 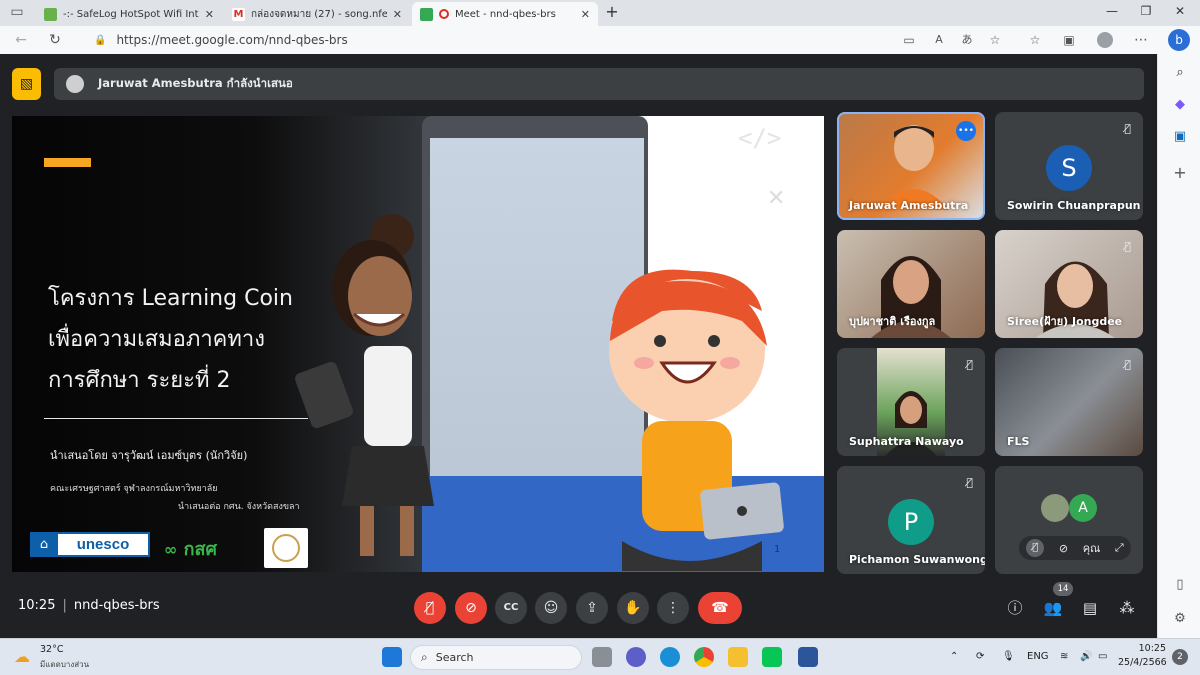 I want to click on slide-page-number: 1, so click(x=777, y=549).